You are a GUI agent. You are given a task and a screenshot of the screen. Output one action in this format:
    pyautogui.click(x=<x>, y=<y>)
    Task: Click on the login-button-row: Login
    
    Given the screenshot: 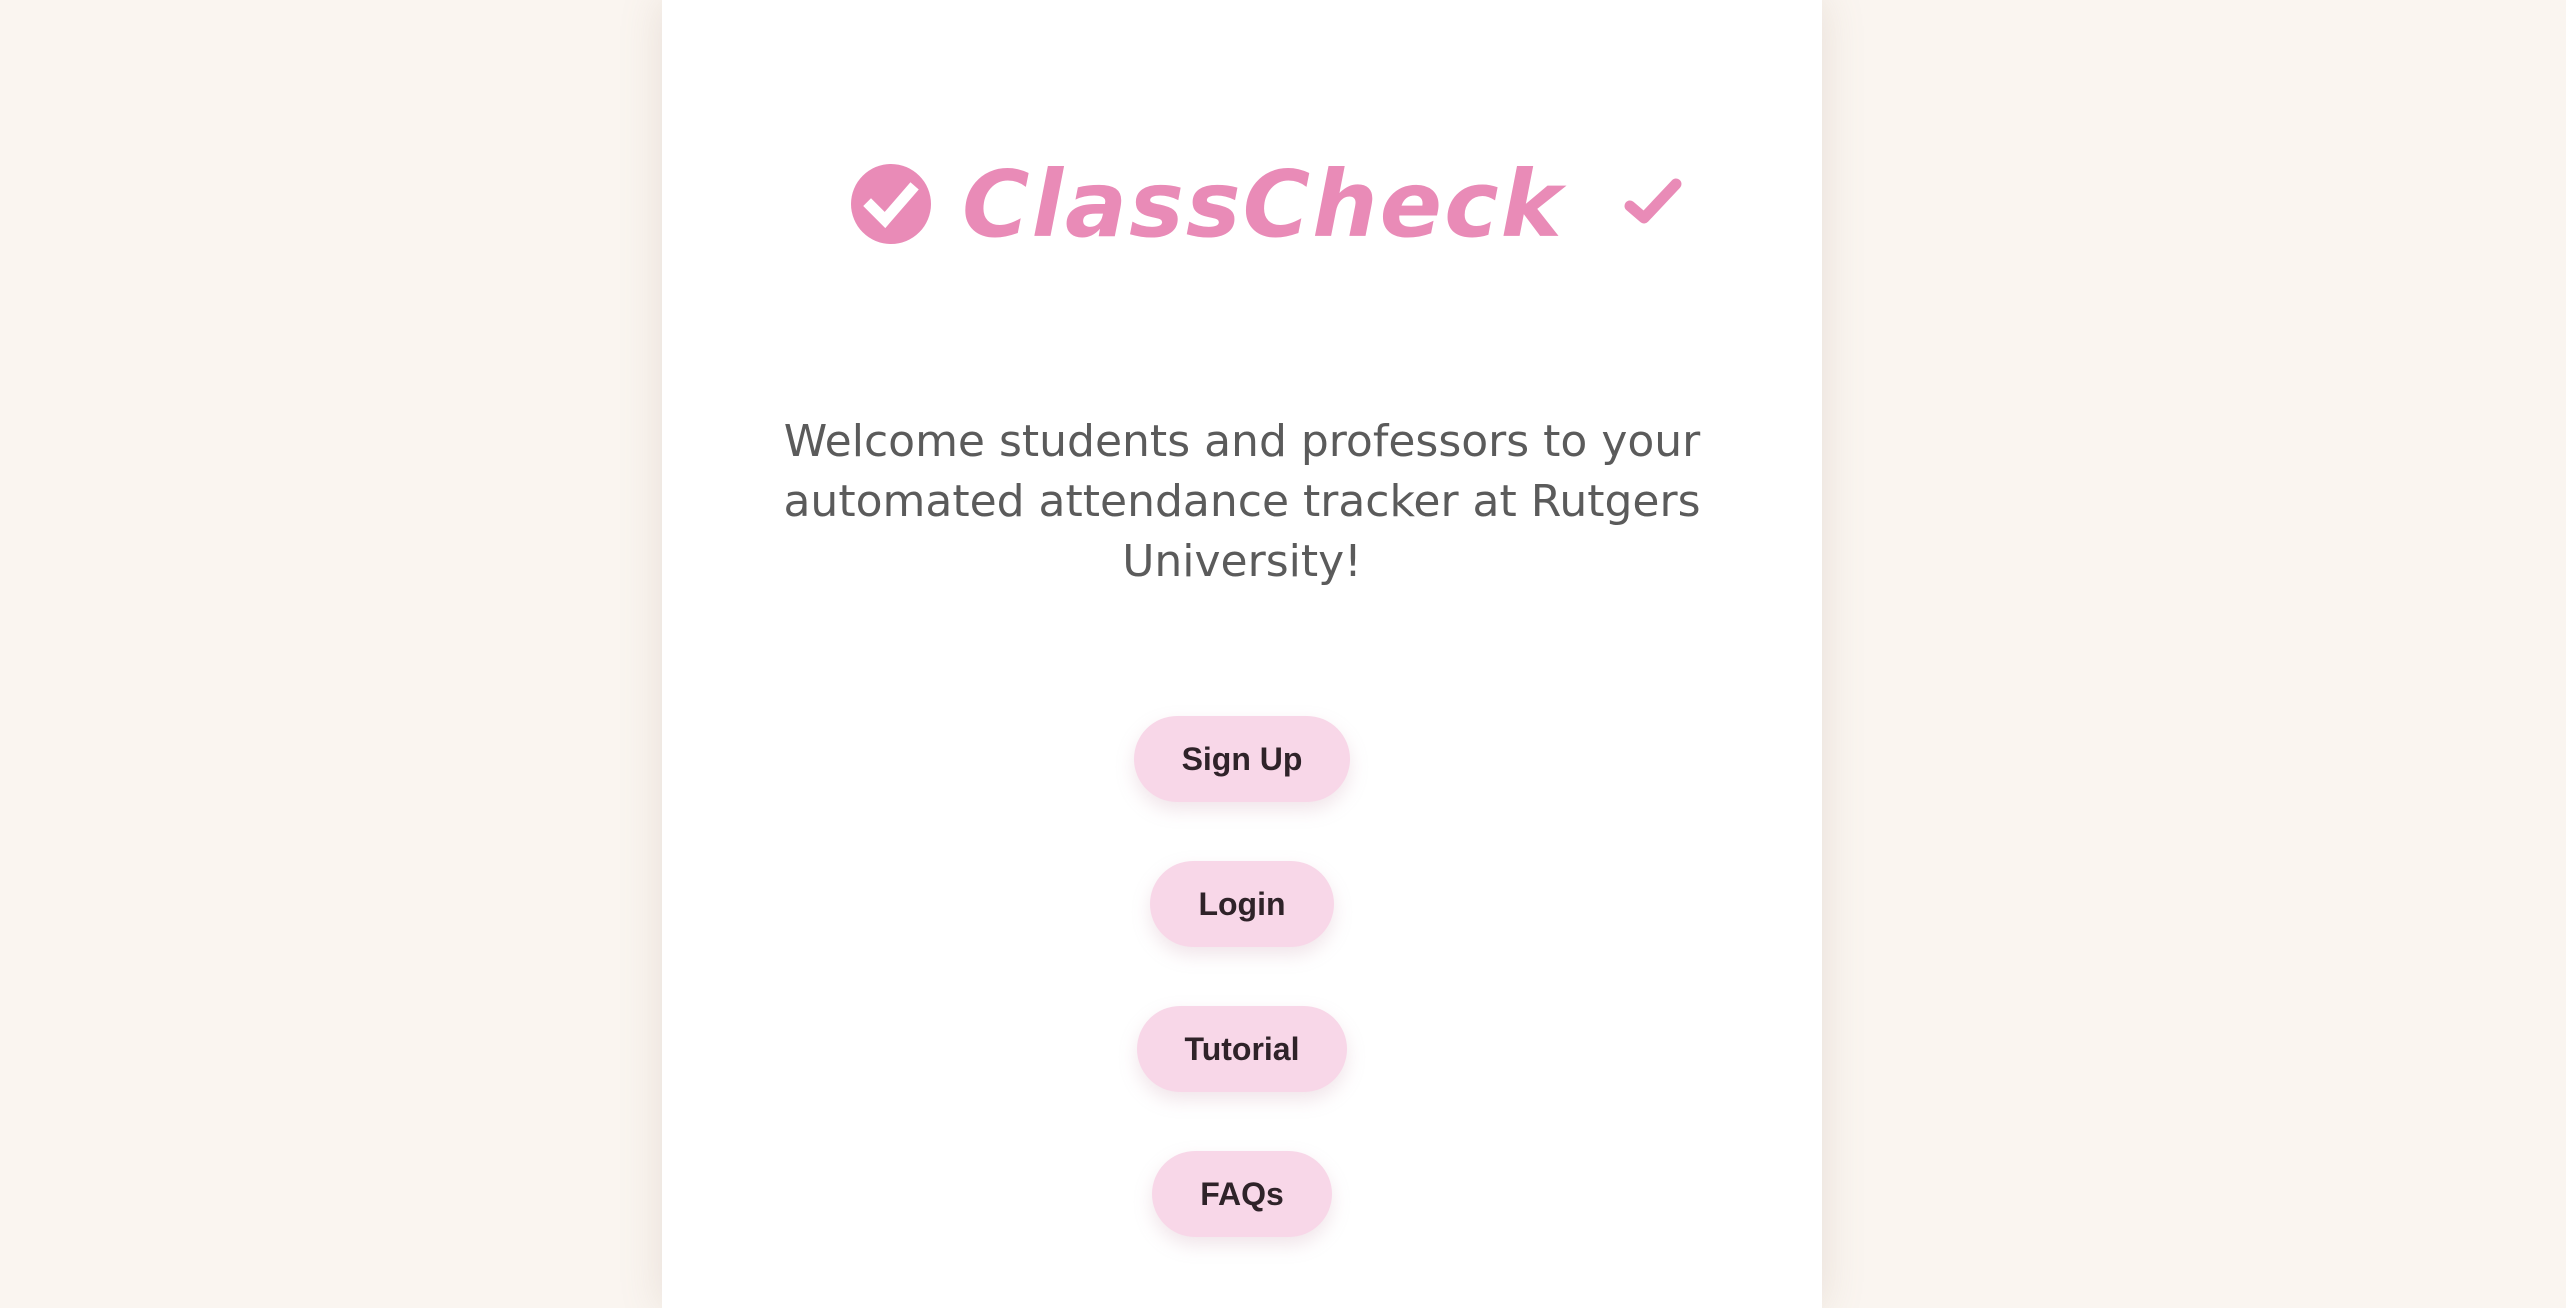 What is the action you would take?
    pyautogui.click(x=1242, y=904)
    